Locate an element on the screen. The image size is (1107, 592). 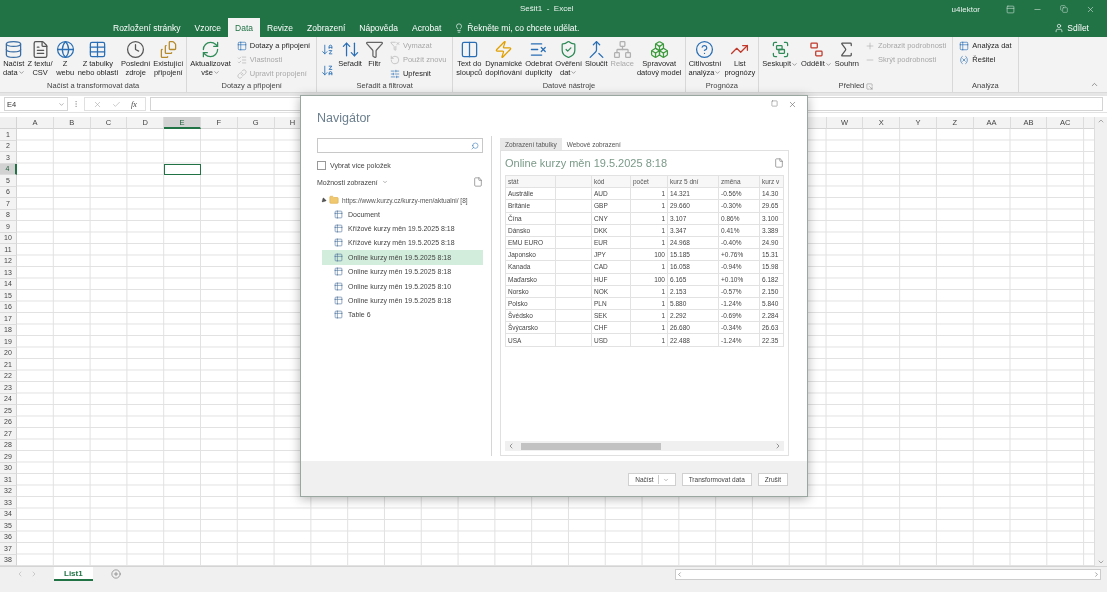
share-button: Sdílet is located at coordinates (1071, 27).